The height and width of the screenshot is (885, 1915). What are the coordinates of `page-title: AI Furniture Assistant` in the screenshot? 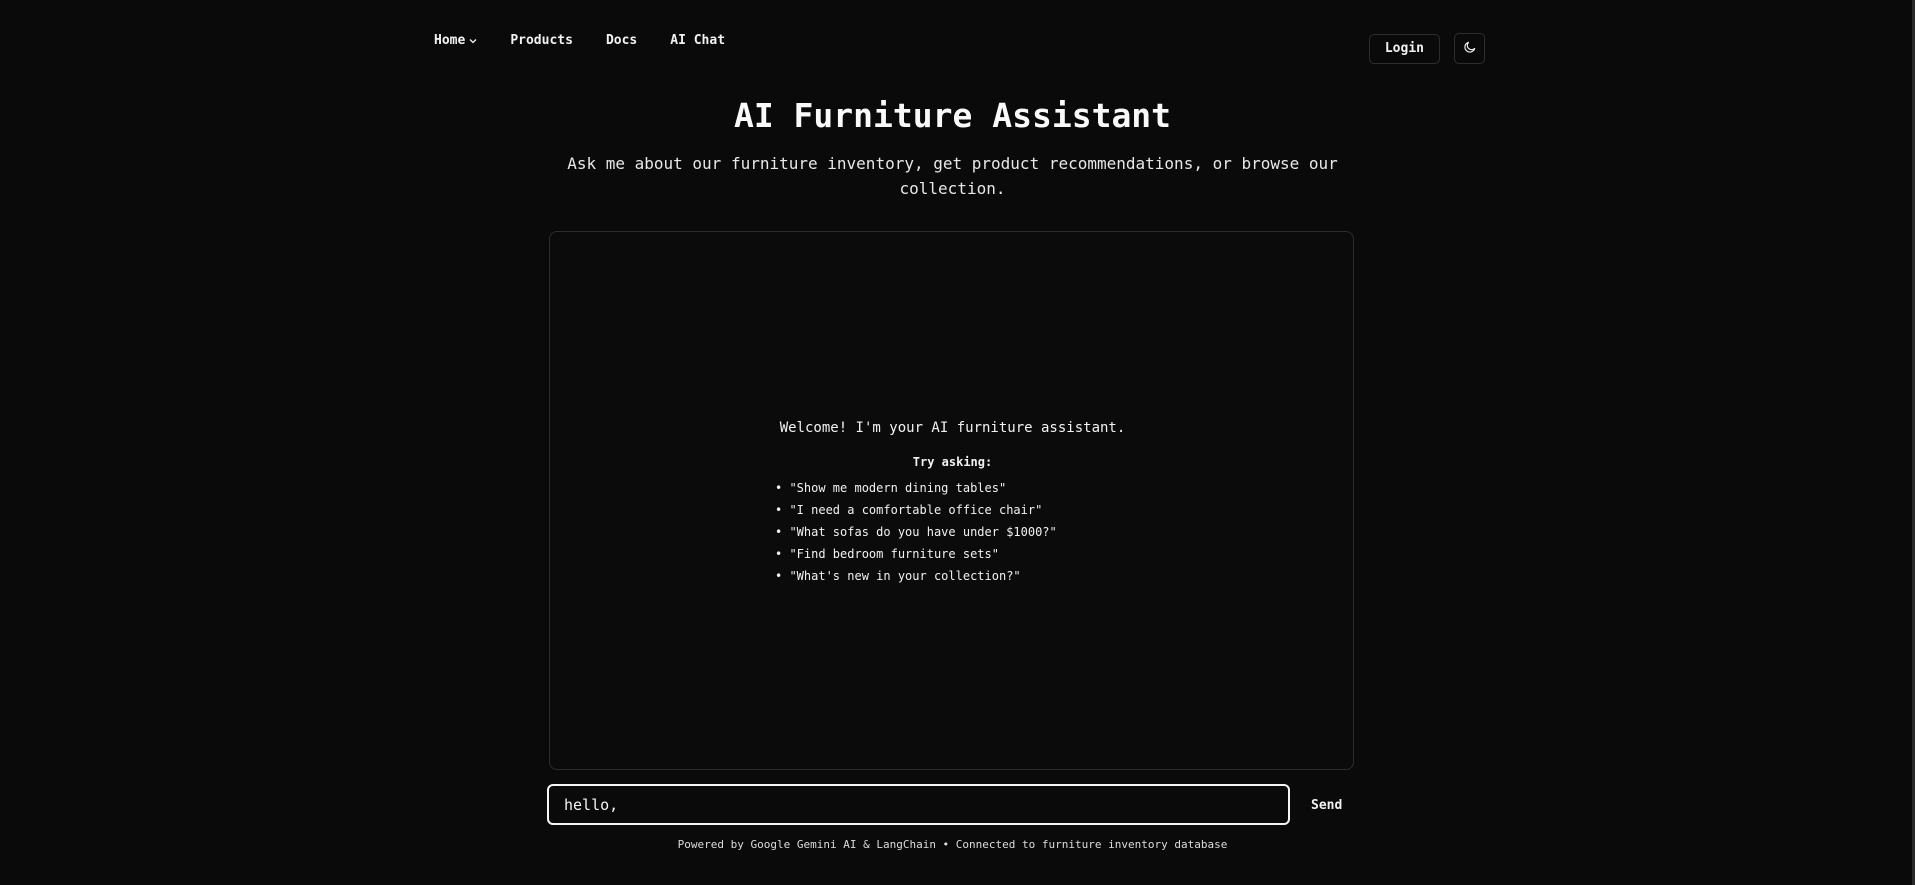 It's located at (952, 115).